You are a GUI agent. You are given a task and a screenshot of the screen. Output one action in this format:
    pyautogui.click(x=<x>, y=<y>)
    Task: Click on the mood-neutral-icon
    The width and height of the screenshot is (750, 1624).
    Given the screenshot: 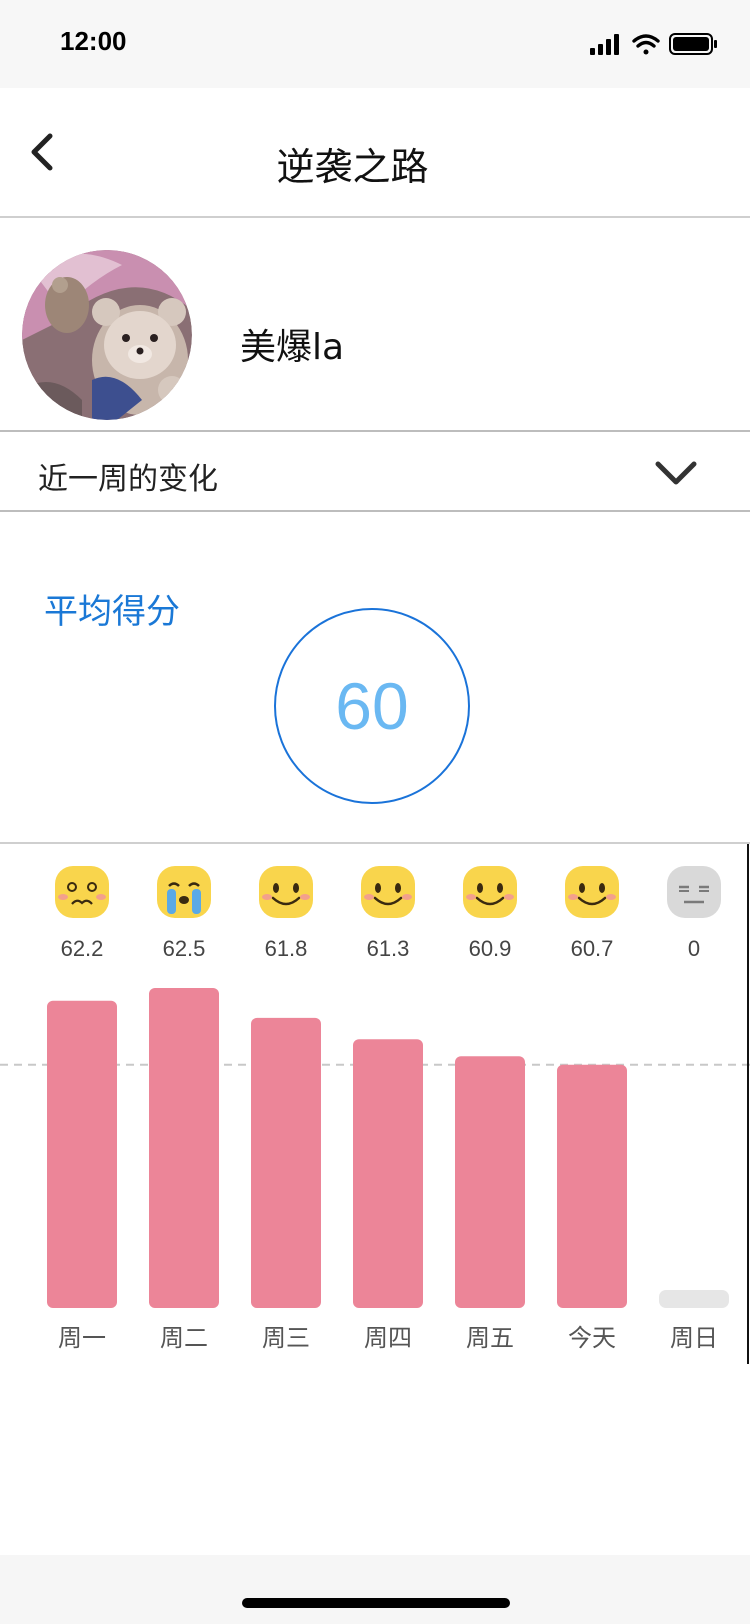 What is the action you would take?
    pyautogui.click(x=694, y=892)
    